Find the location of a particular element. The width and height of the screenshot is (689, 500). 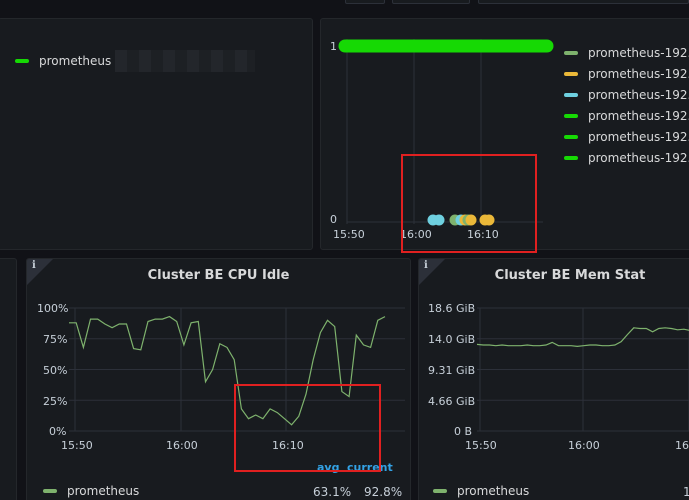

highlight-box-cpu-dip is located at coordinates (307, 428).